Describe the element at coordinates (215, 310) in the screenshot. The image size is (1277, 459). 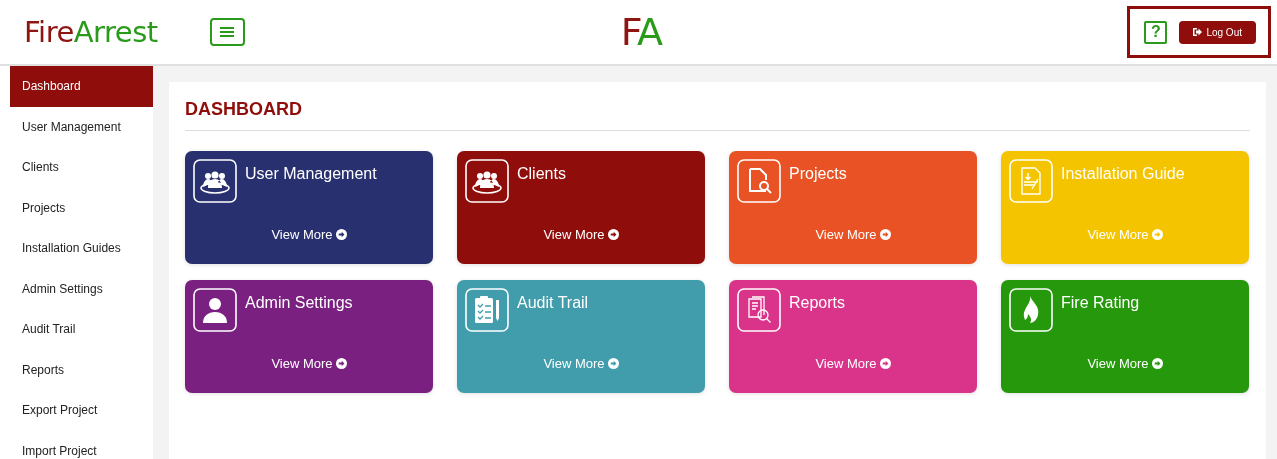
I see `person-icon` at that location.